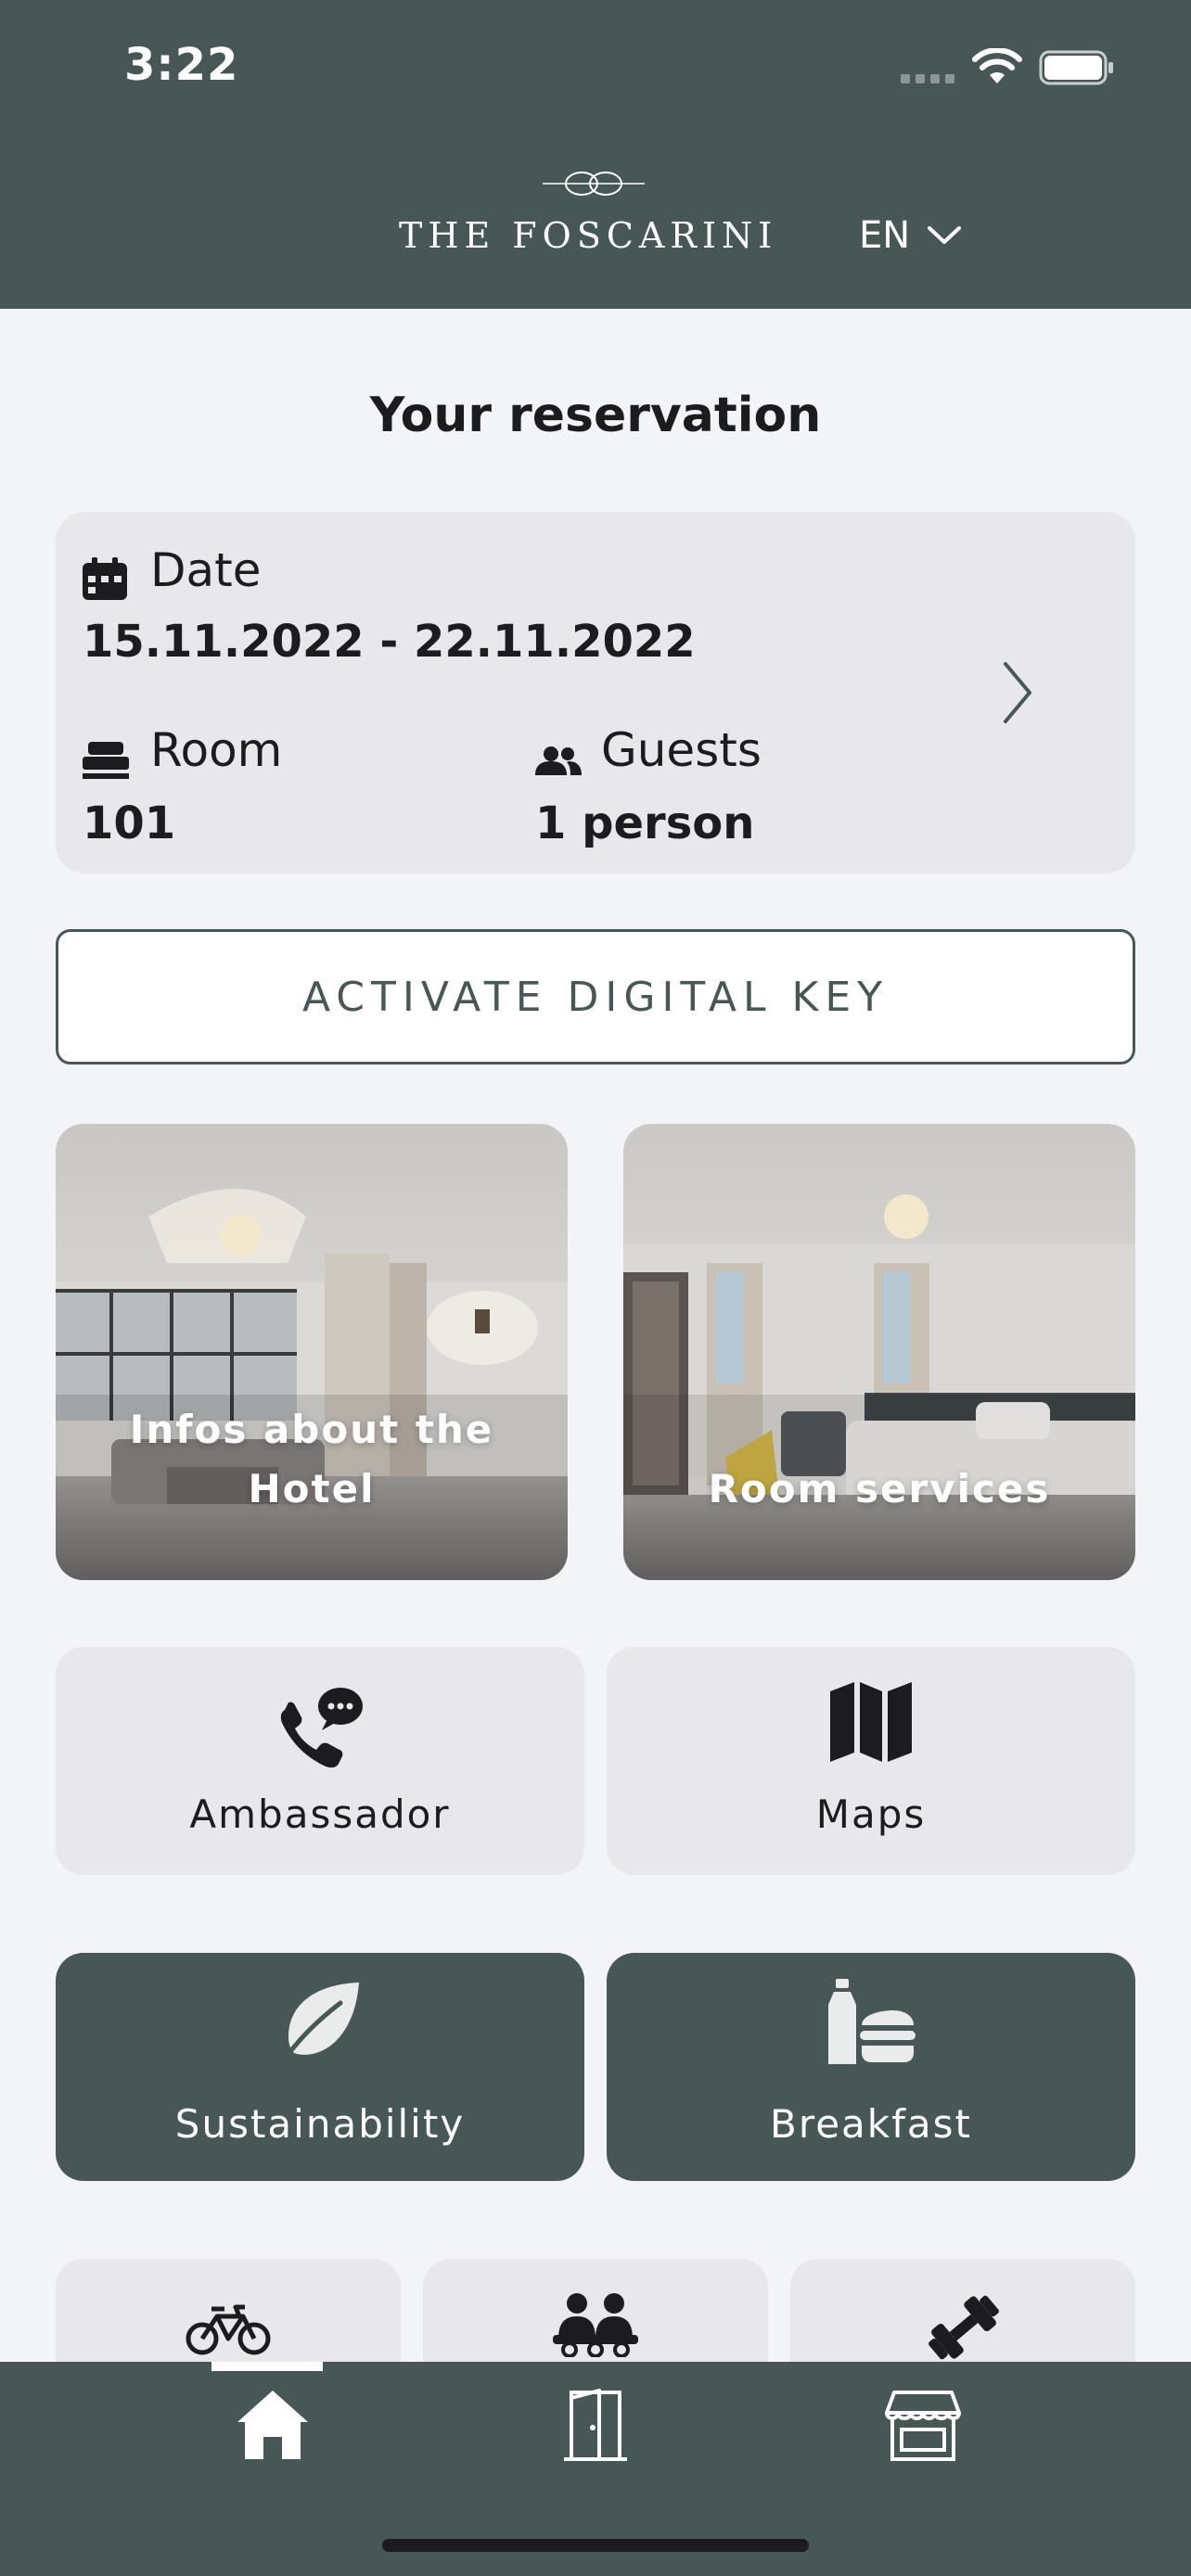  Describe the element at coordinates (312, 1352) in the screenshot. I see `hotel-info-tile: Infos about the Hotel` at that location.